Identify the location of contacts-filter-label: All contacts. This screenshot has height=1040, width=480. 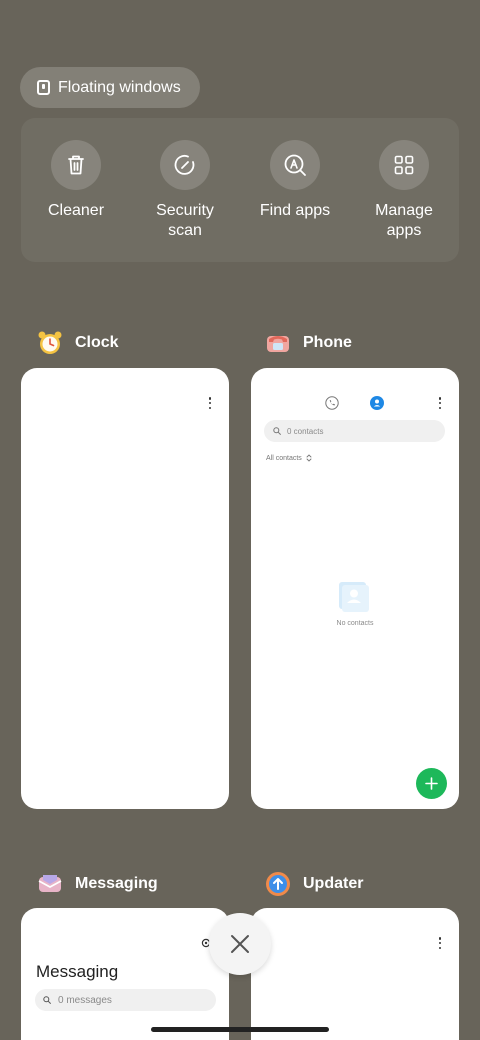
(284, 458).